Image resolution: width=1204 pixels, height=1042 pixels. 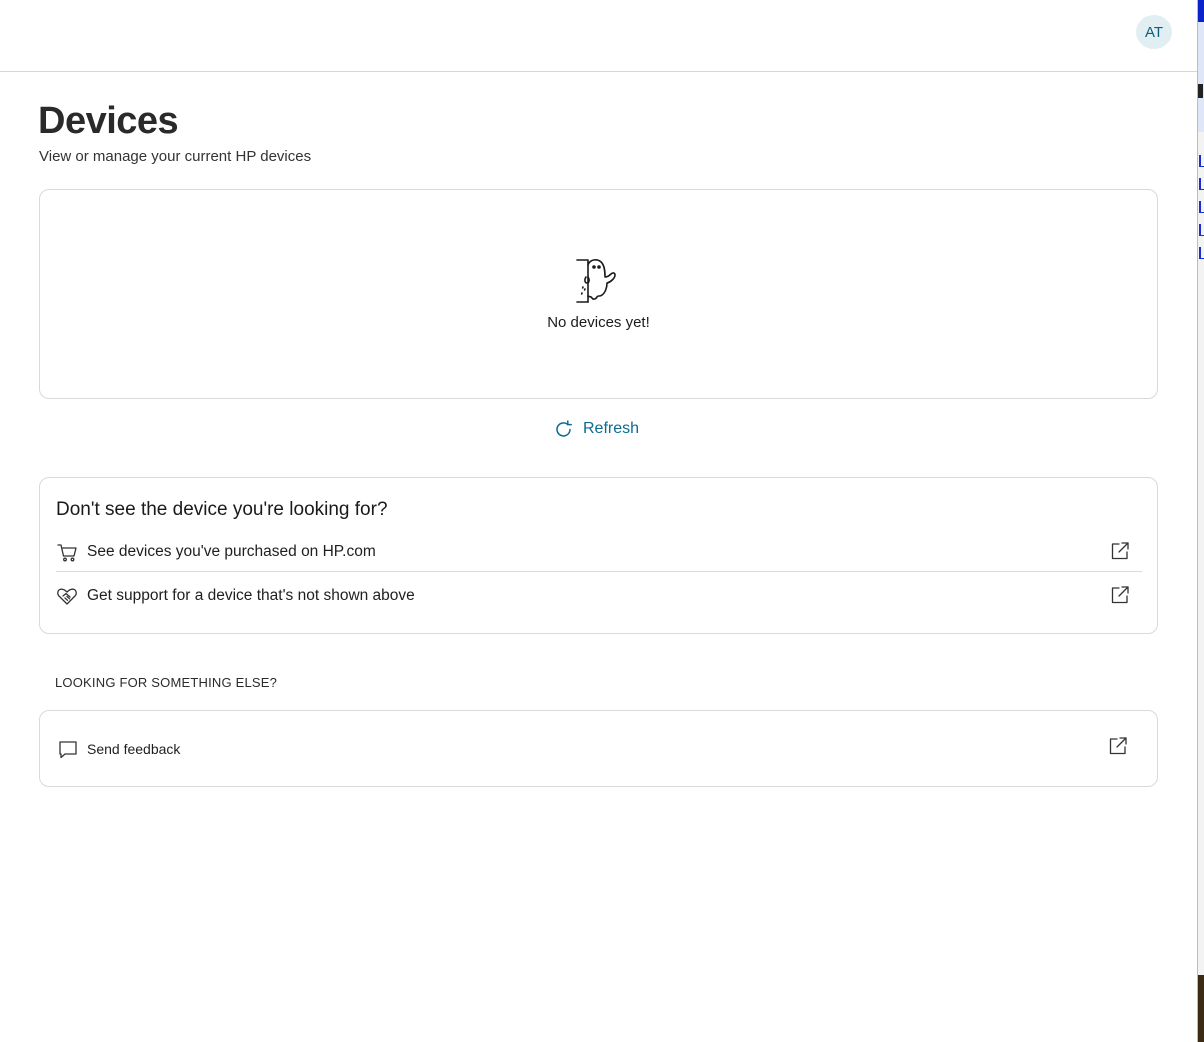 What do you see at coordinates (599, 552) in the screenshot?
I see `purchased-devices-link: See devices you've purchased on HP.com` at bounding box center [599, 552].